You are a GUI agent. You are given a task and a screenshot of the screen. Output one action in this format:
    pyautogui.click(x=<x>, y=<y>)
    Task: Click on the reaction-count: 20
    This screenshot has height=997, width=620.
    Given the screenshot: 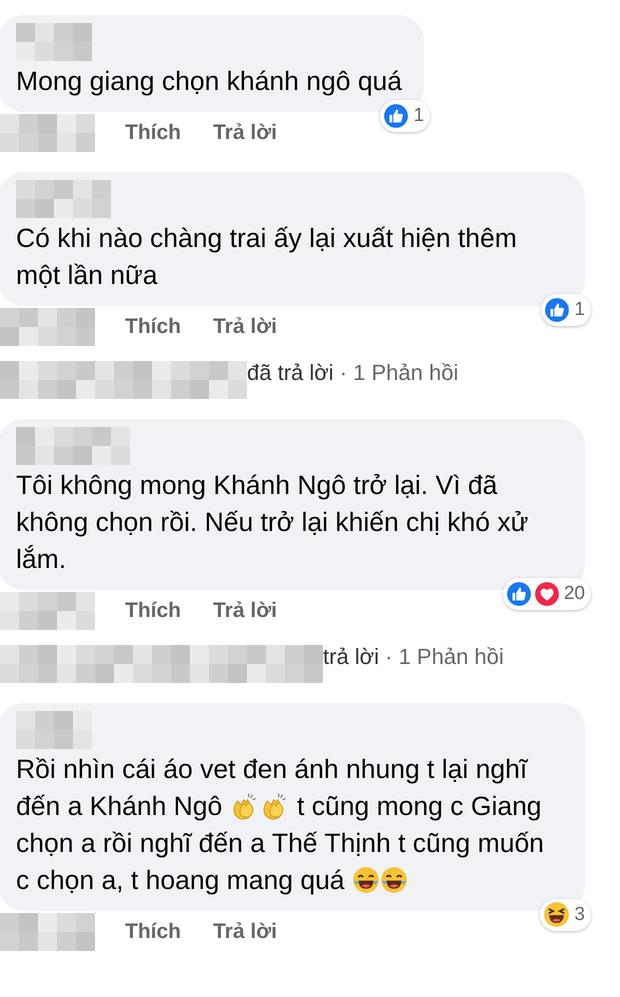 What is the action you would take?
    pyautogui.click(x=574, y=594)
    